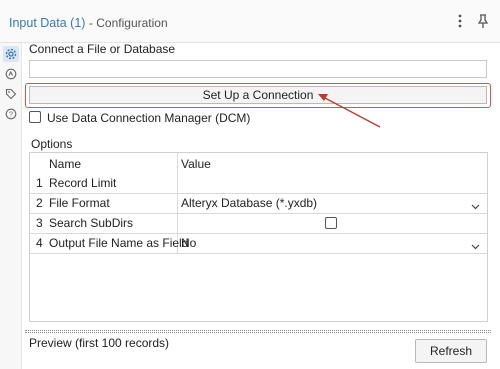 Image resolution: width=500 pixels, height=369 pixels. Describe the element at coordinates (332, 203) in the screenshot. I see `file-format-select: Alteryx Database (*.yxdb)` at that location.